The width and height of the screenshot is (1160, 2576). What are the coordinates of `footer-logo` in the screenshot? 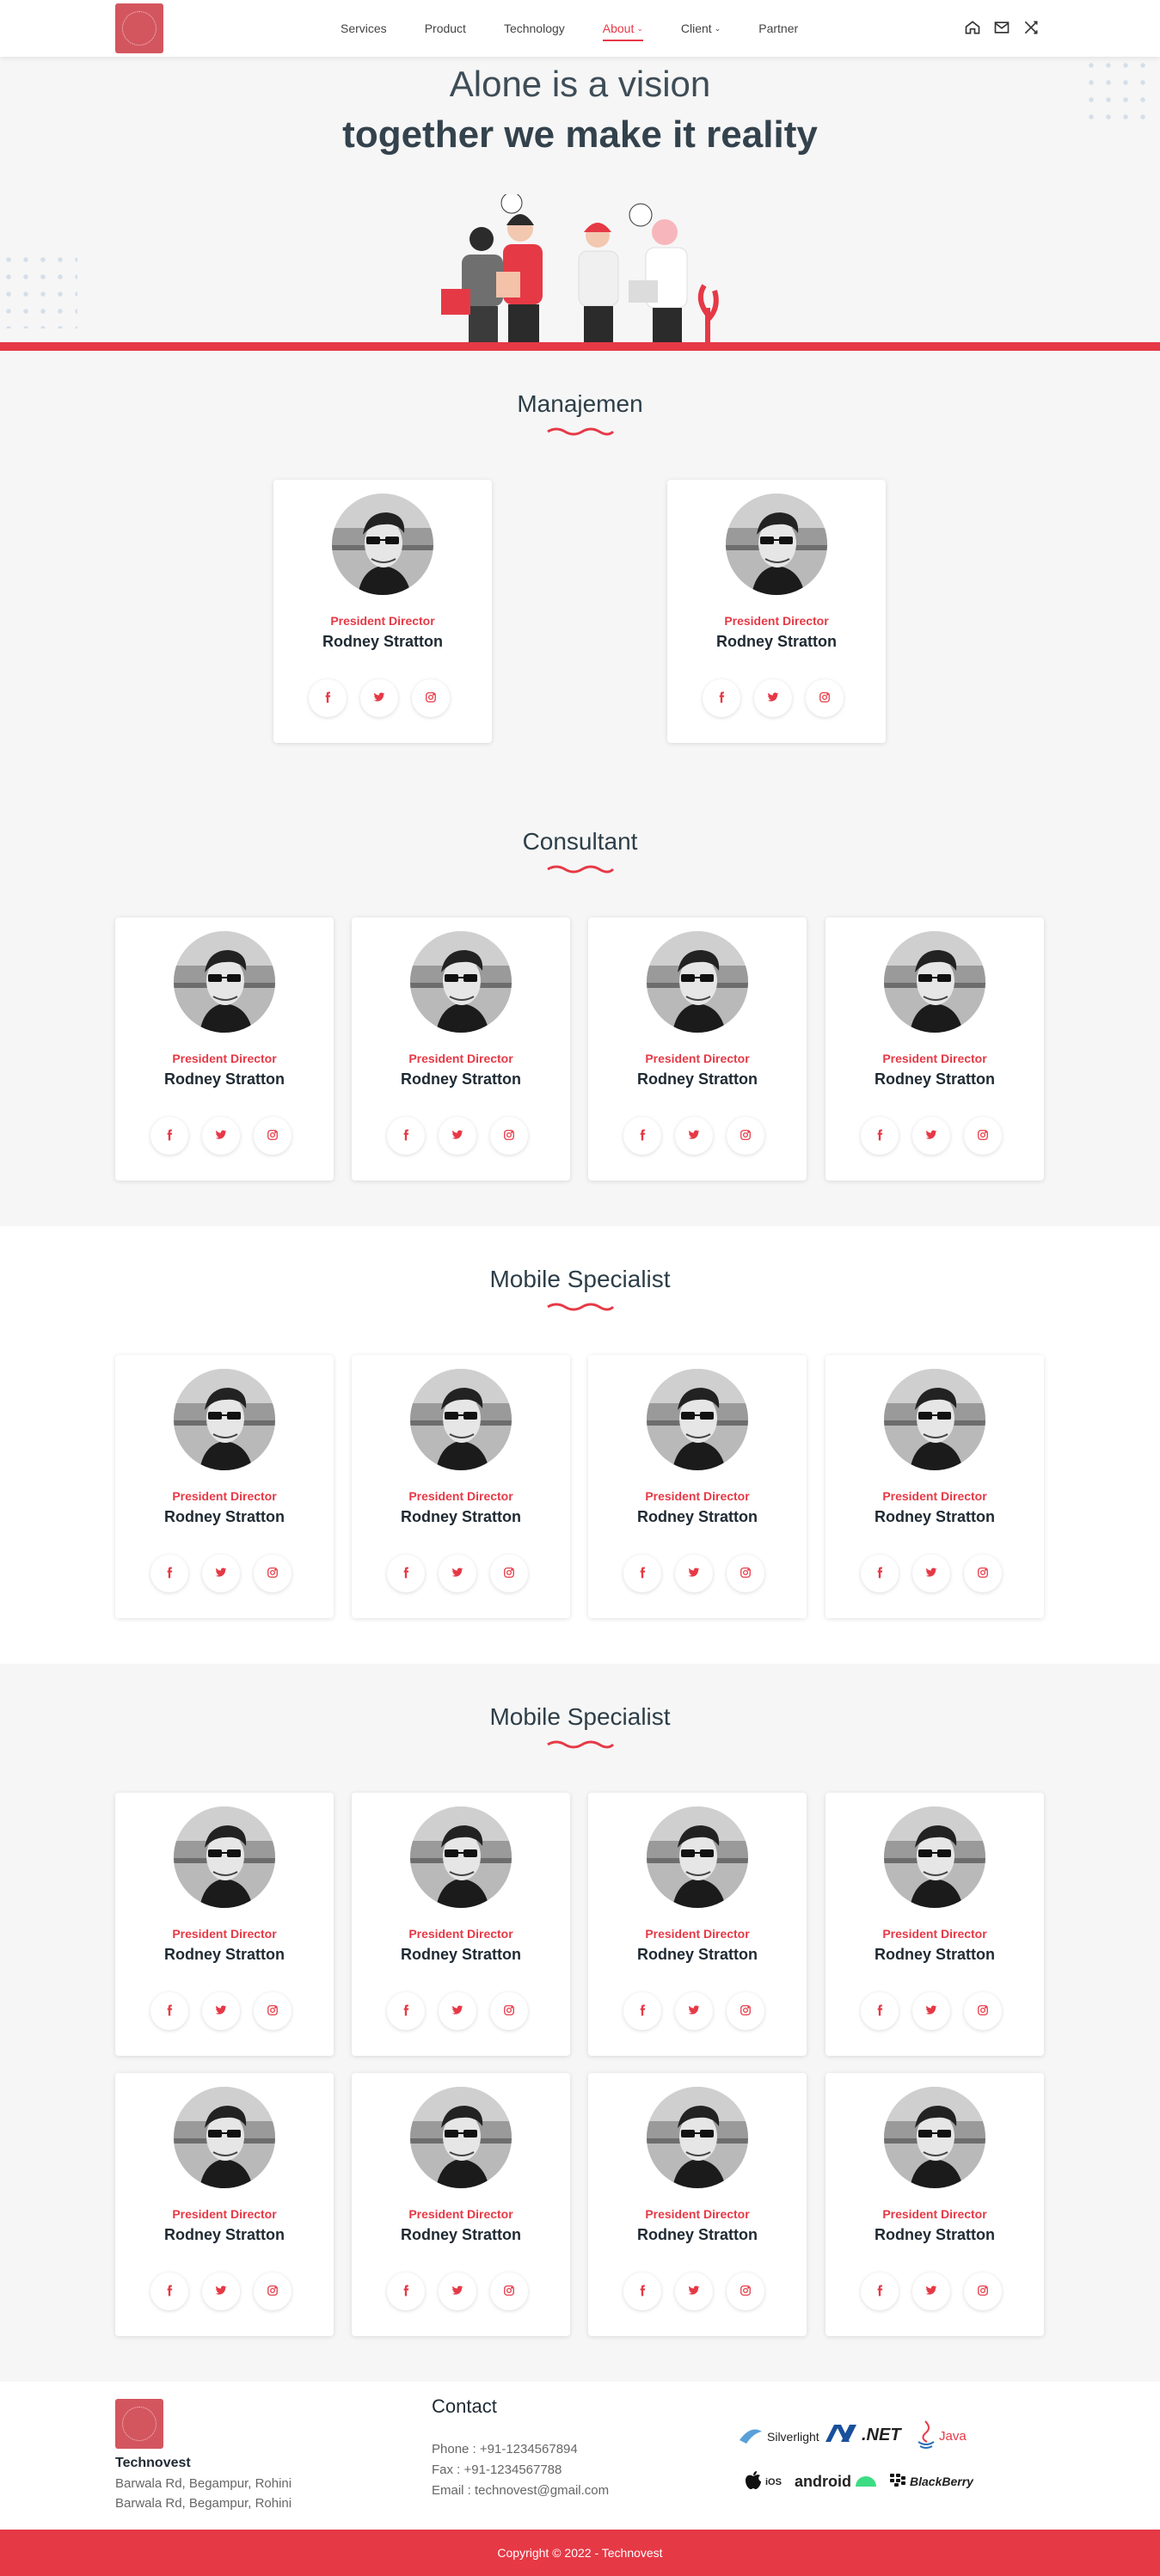 It's located at (139, 2424).